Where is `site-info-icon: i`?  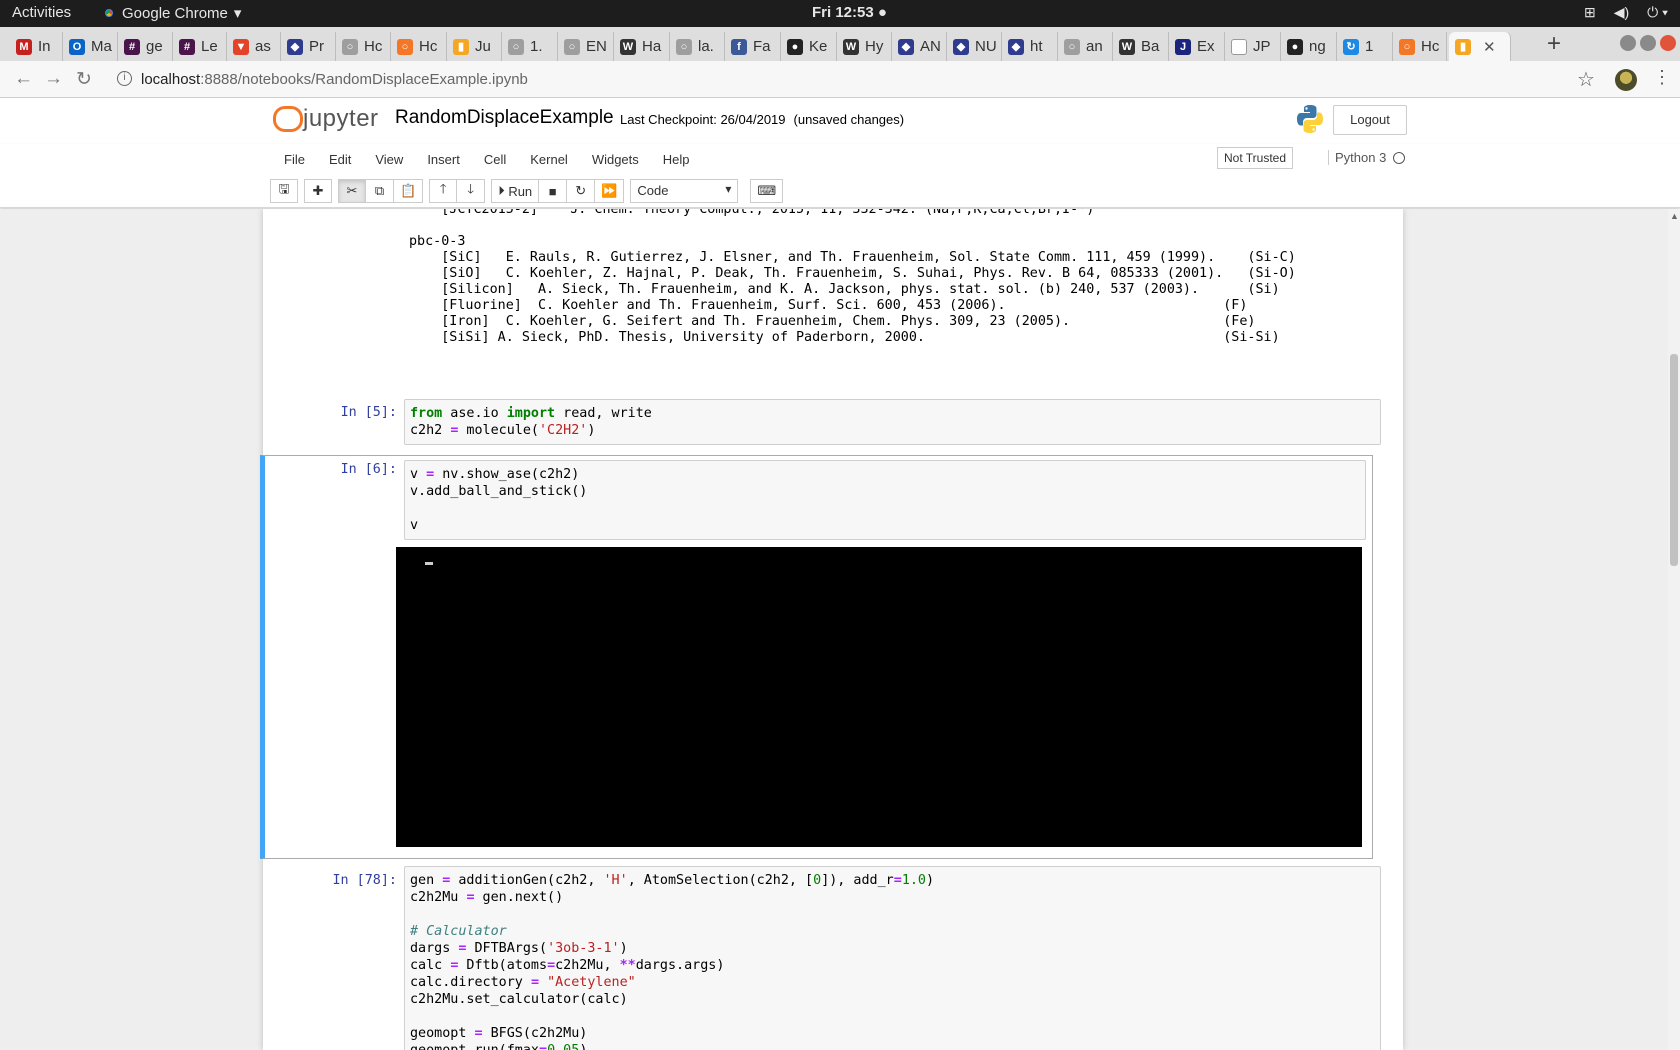 site-info-icon: i is located at coordinates (124, 78).